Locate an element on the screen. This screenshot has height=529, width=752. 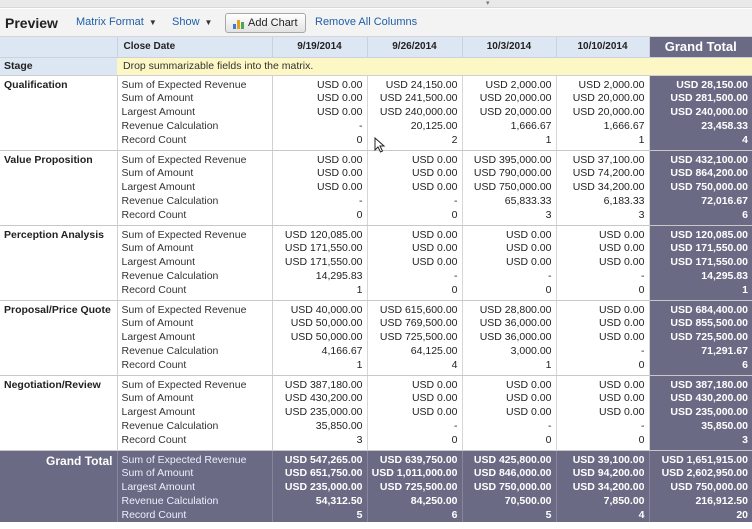
cell-value: USD 387,180.00 is located at coordinates (323, 384).